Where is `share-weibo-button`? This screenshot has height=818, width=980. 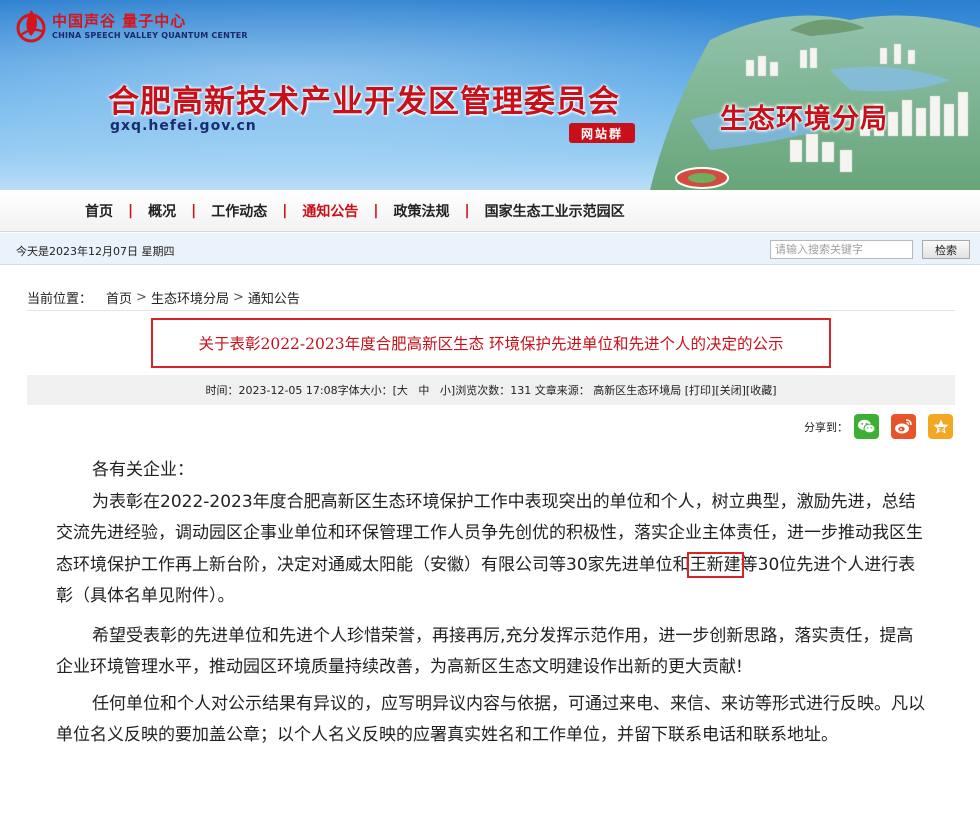 share-weibo-button is located at coordinates (903, 426).